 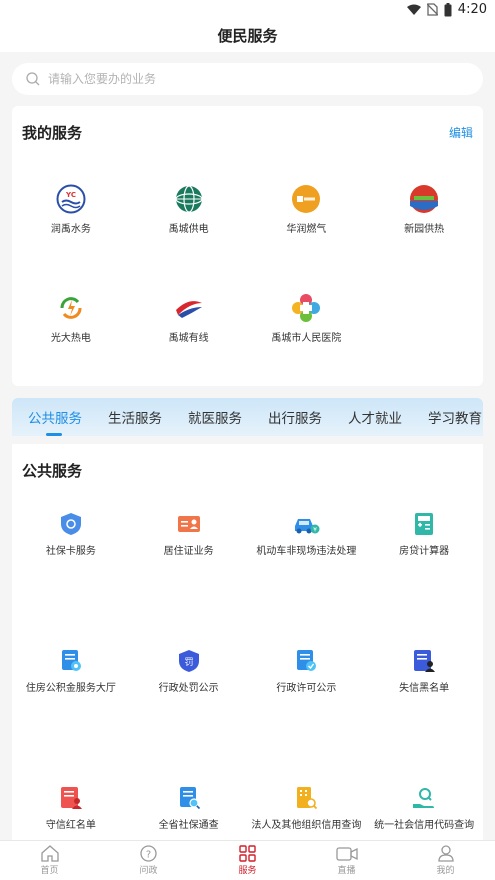 I want to click on redlist-user-icon, so click(x=71, y=798).